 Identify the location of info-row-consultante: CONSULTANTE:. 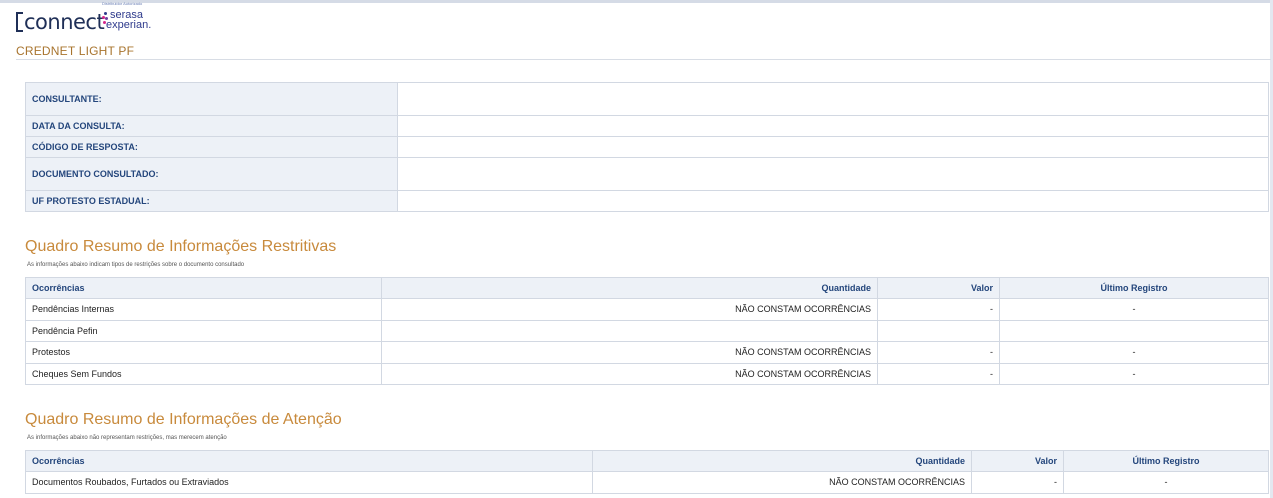
(647, 99).